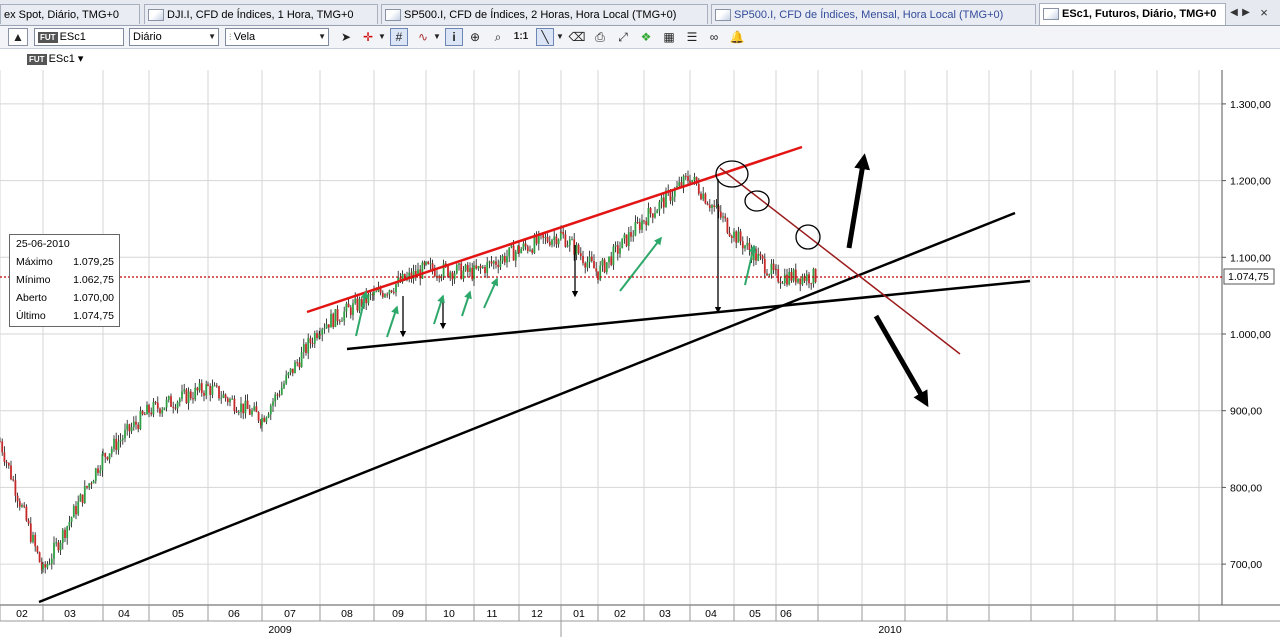 The width and height of the screenshot is (1280, 637). Describe the element at coordinates (901, 361) in the screenshot. I see `breakdown-arrow` at that location.